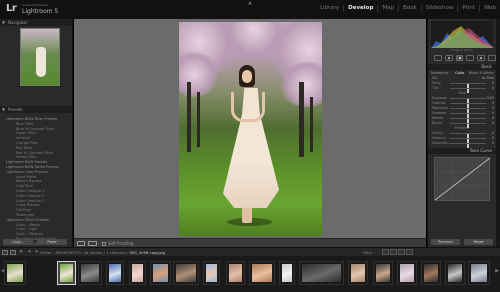 This screenshot has width=500, height=292. What do you see at coordinates (5, 252) in the screenshot?
I see `main-window-icon: 1` at bounding box center [5, 252].